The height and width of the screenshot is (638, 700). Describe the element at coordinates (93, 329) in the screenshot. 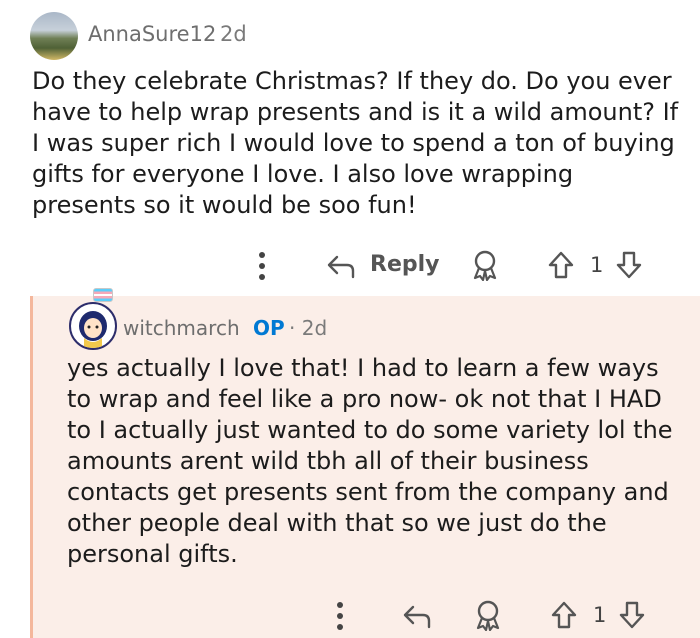

I see `avatar-illustration-icon` at that location.